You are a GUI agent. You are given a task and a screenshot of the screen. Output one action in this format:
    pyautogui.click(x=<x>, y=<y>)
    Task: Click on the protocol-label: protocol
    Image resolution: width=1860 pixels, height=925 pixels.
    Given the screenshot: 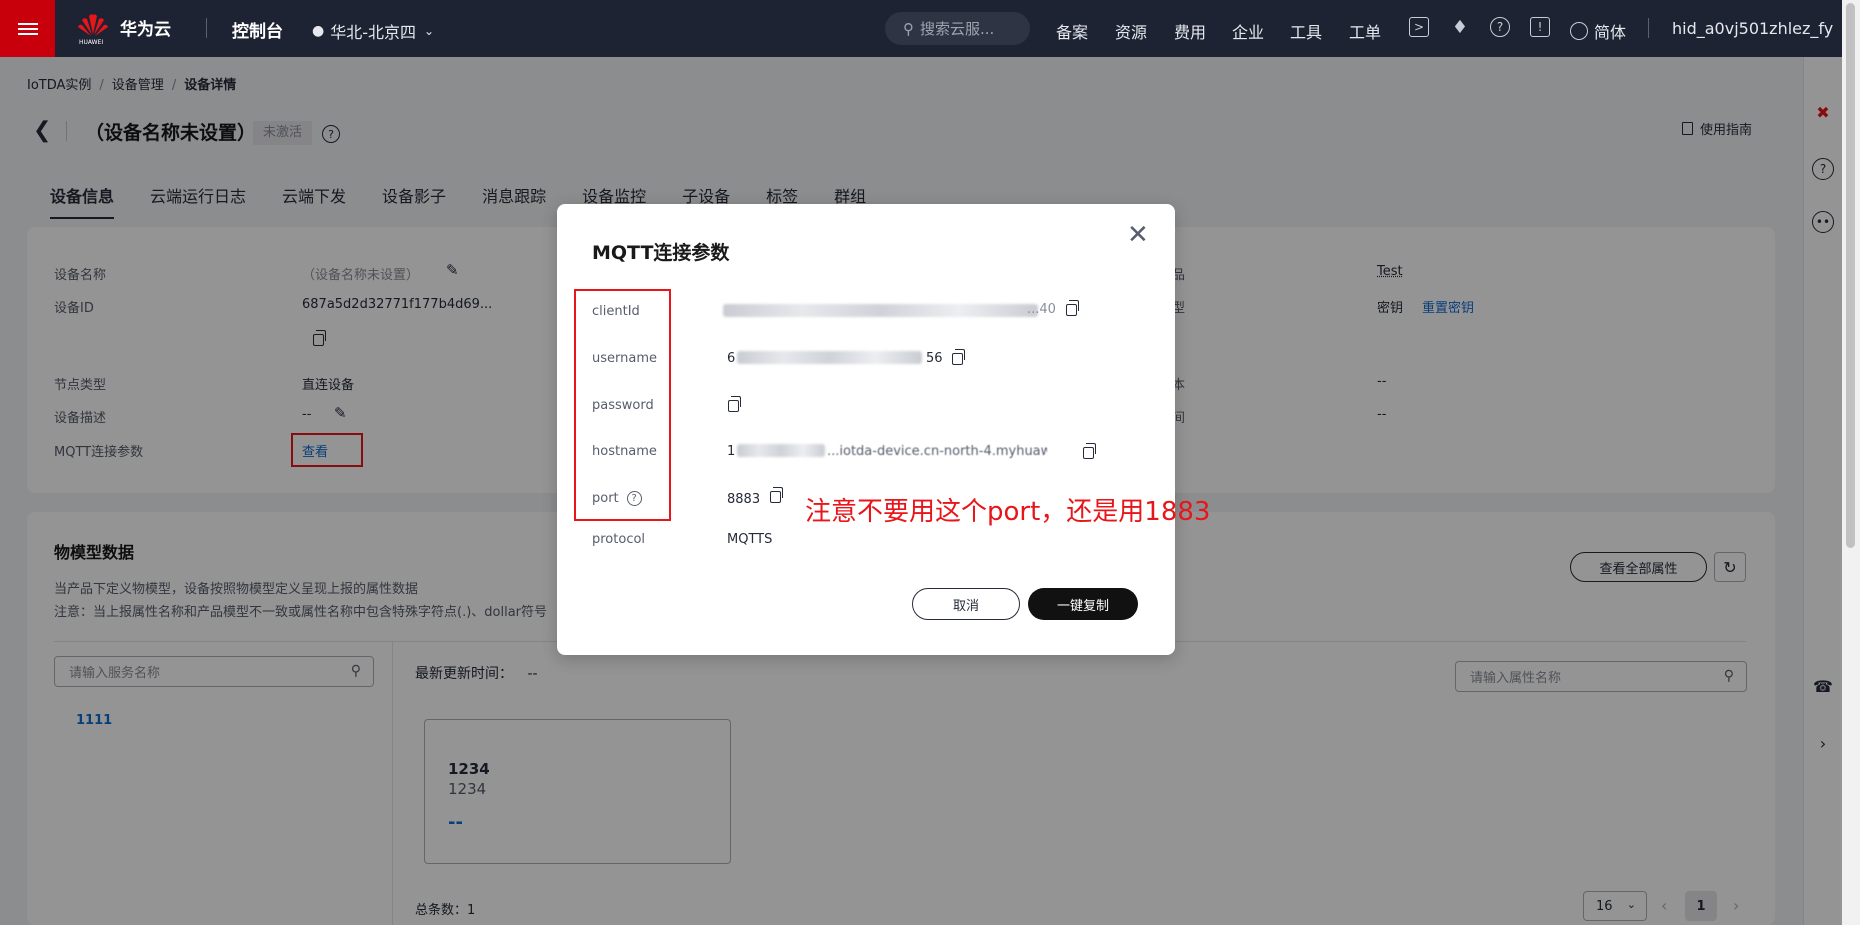 What is the action you would take?
    pyautogui.click(x=619, y=539)
    